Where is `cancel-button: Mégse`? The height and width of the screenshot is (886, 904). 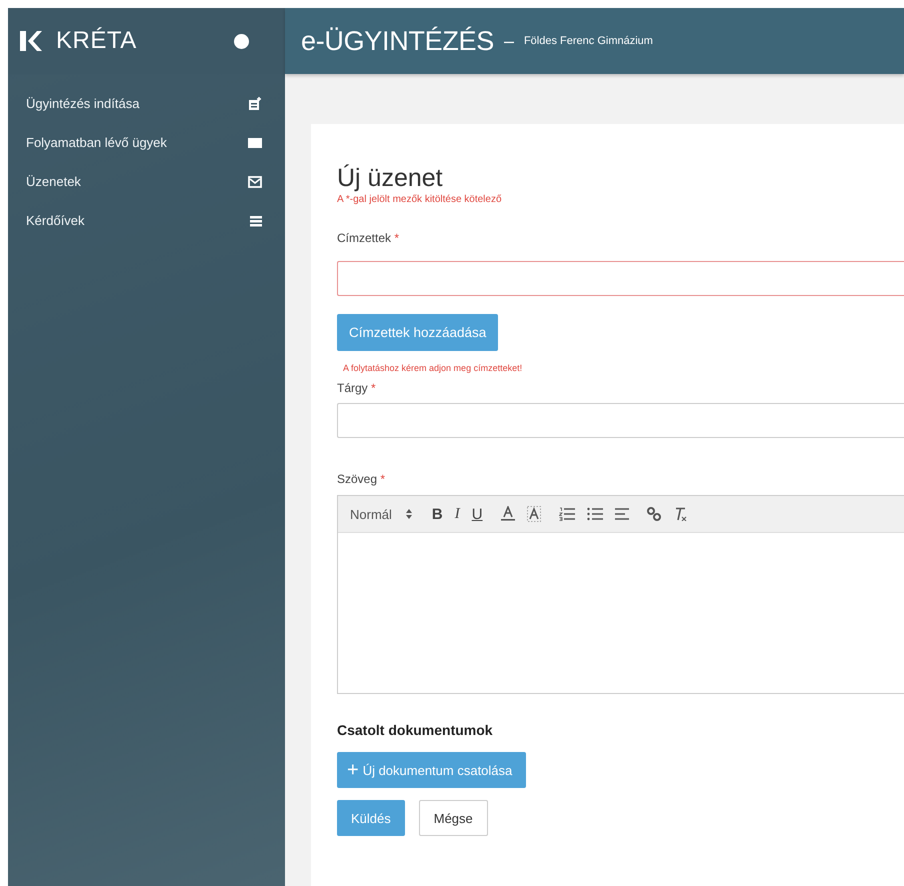
cancel-button: Mégse is located at coordinates (453, 818).